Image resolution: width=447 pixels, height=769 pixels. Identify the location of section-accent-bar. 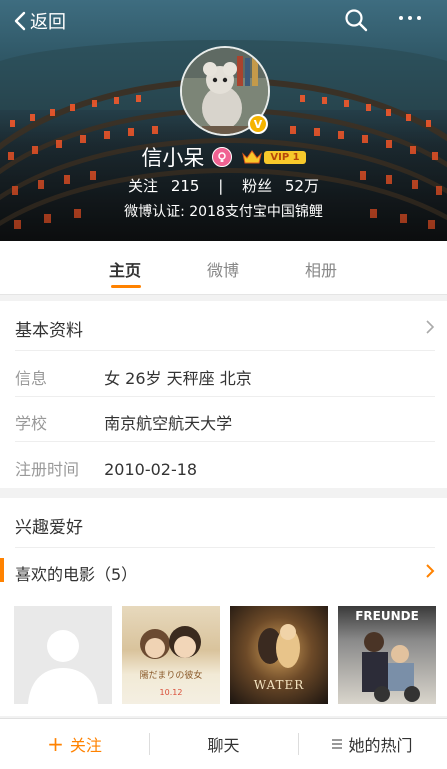
(2, 570).